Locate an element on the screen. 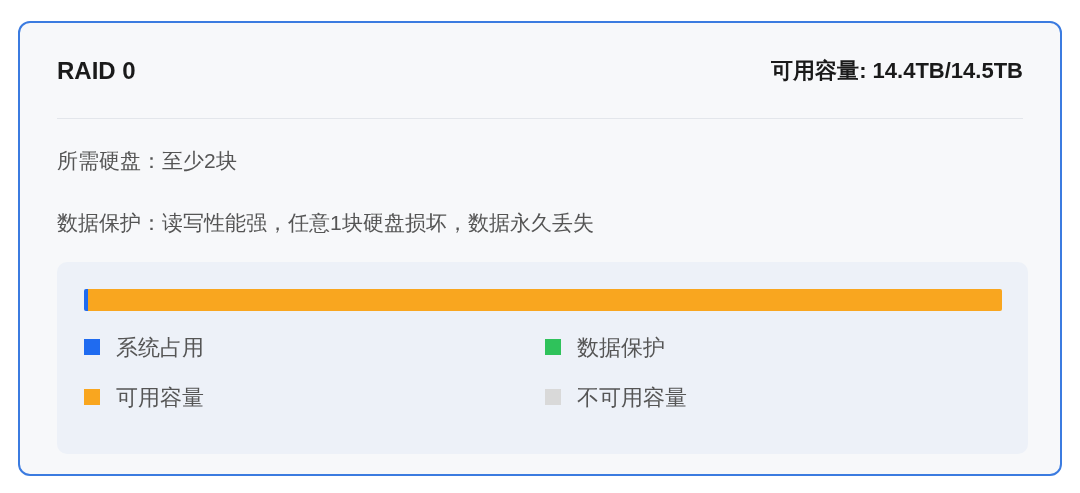  card-title: RAID 0 is located at coordinates (96, 70).